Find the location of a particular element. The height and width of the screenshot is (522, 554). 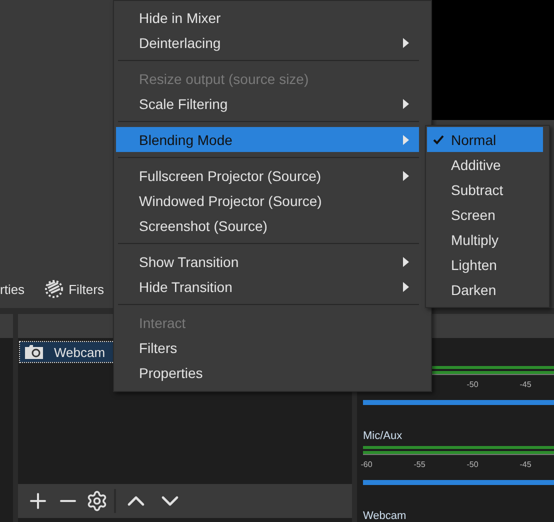

menu-item: Multiply is located at coordinates (485, 239).